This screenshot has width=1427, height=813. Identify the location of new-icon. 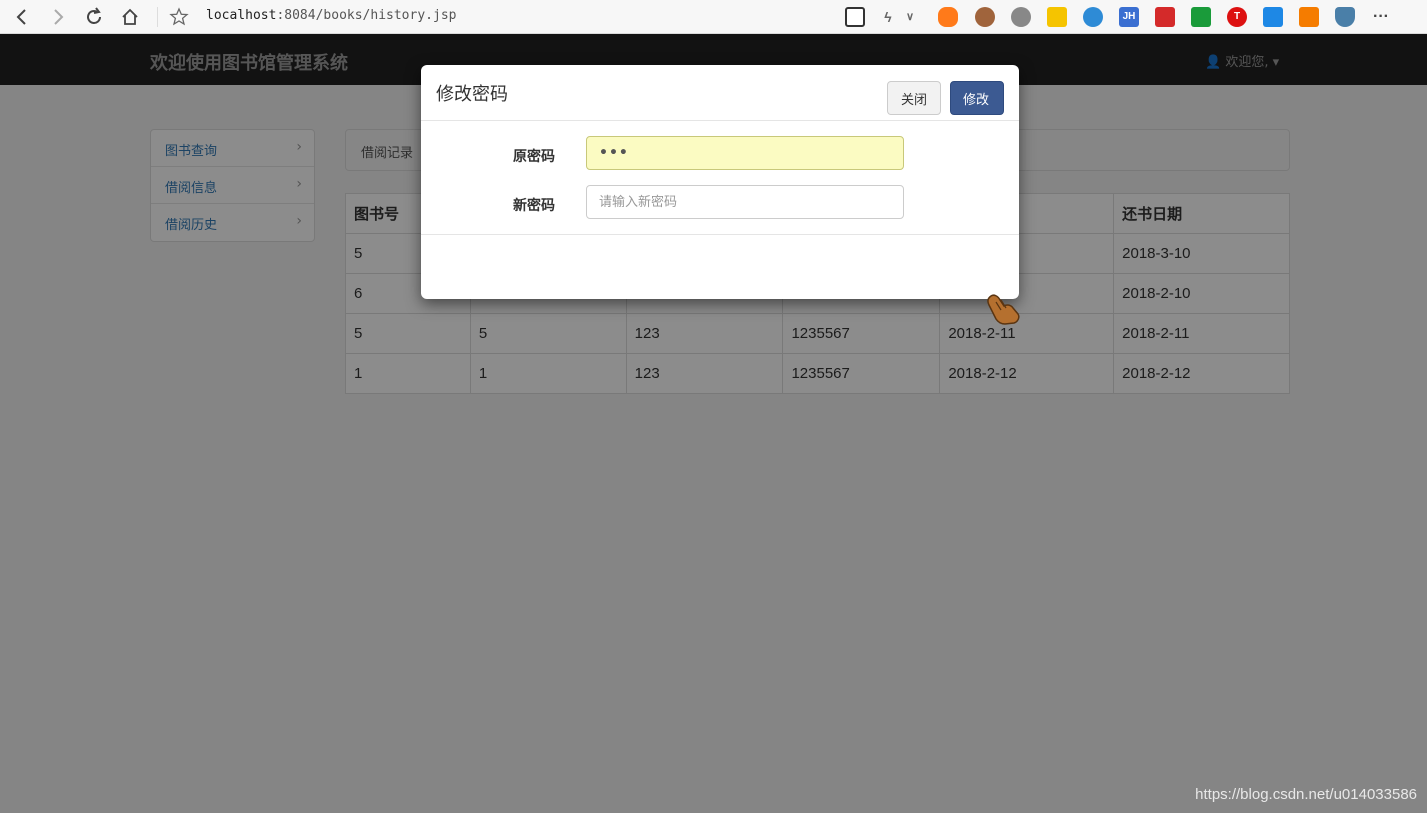
(1273, 17).